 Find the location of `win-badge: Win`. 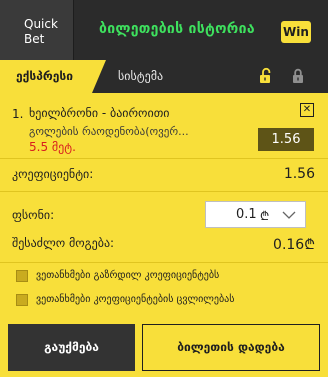

win-badge: Win is located at coordinates (296, 32).